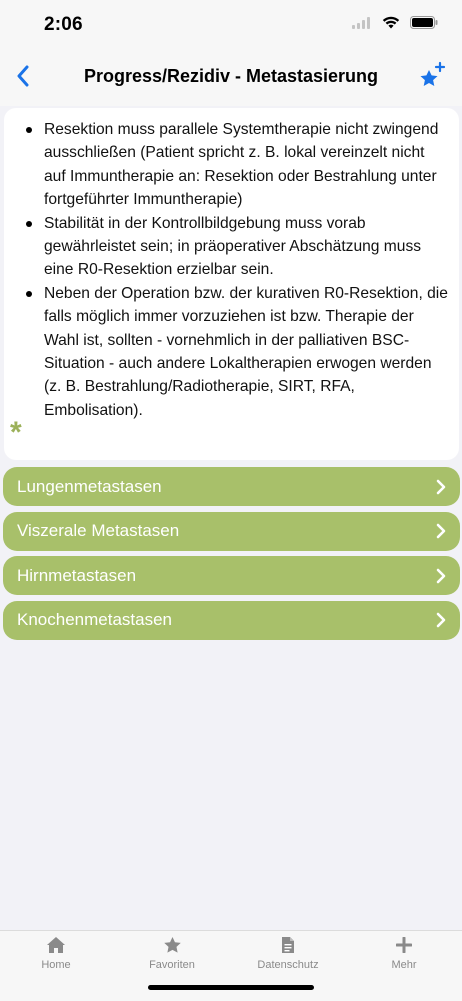  I want to click on tab-label: Favoriten, so click(172, 965).